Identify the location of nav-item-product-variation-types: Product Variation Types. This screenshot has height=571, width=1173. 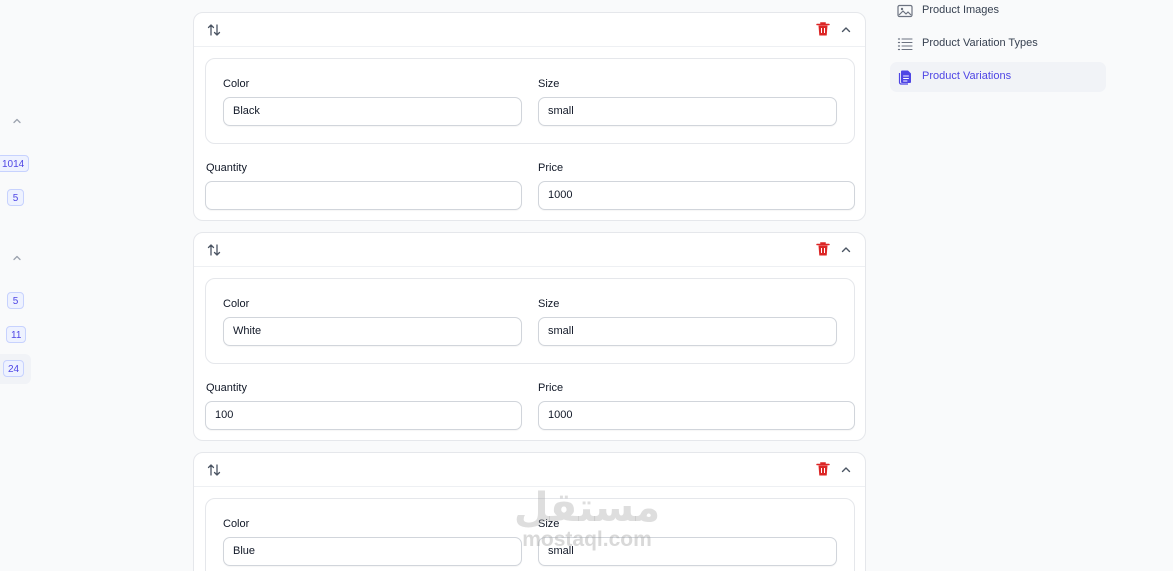
(998, 44).